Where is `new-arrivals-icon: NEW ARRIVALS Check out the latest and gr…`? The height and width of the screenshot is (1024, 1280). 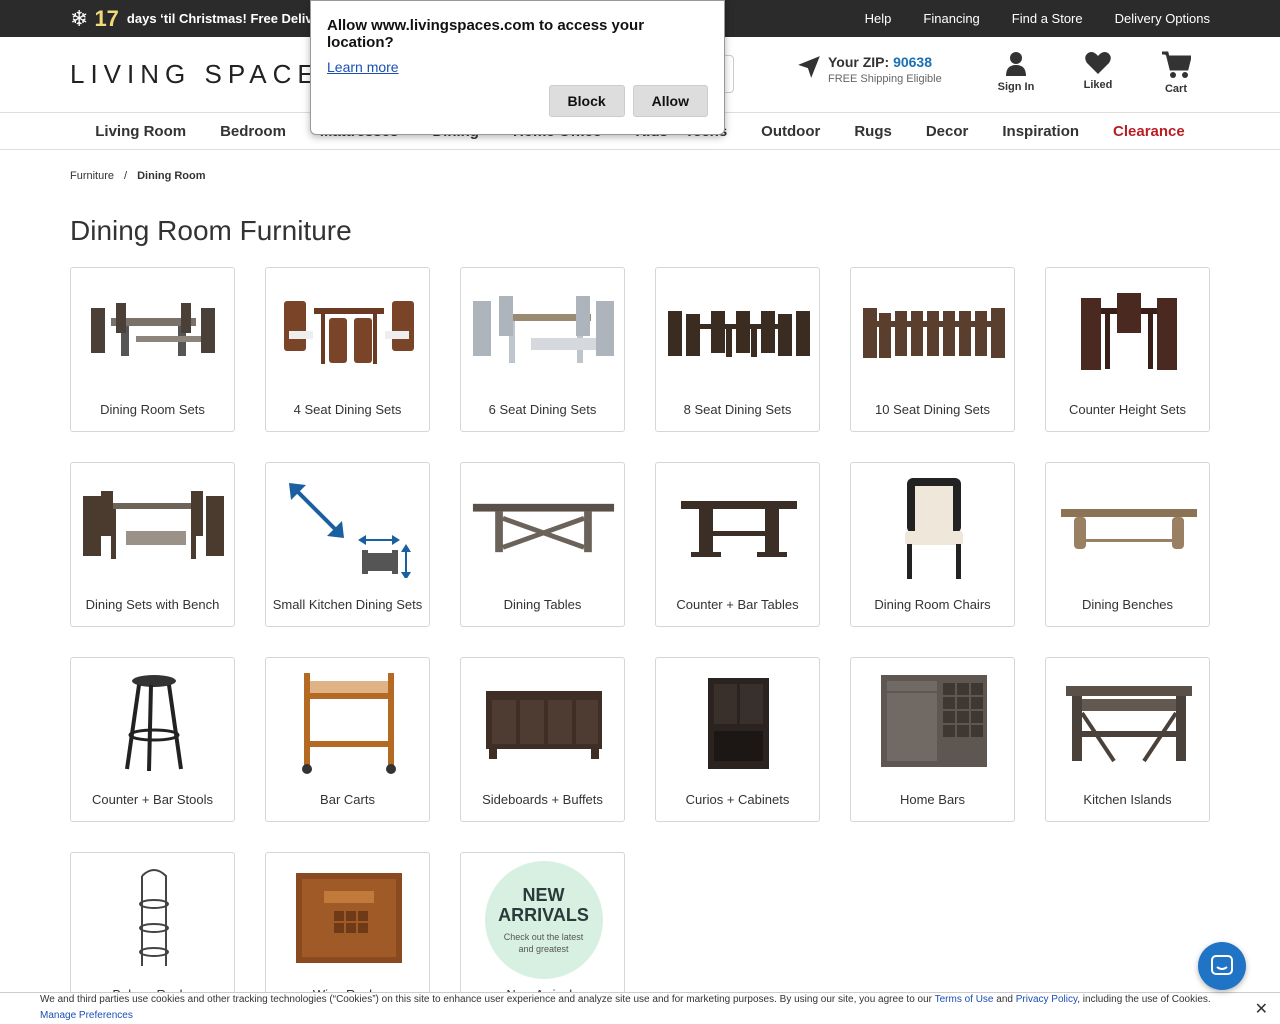 new-arrivals-icon: NEW ARRIVALS Check out the latest and gr… is located at coordinates (543, 920).